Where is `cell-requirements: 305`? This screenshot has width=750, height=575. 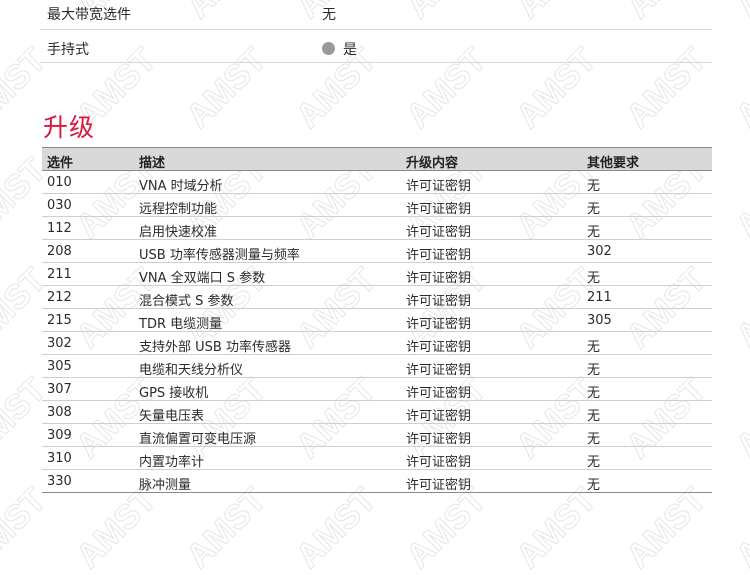
cell-requirements: 305 is located at coordinates (599, 320).